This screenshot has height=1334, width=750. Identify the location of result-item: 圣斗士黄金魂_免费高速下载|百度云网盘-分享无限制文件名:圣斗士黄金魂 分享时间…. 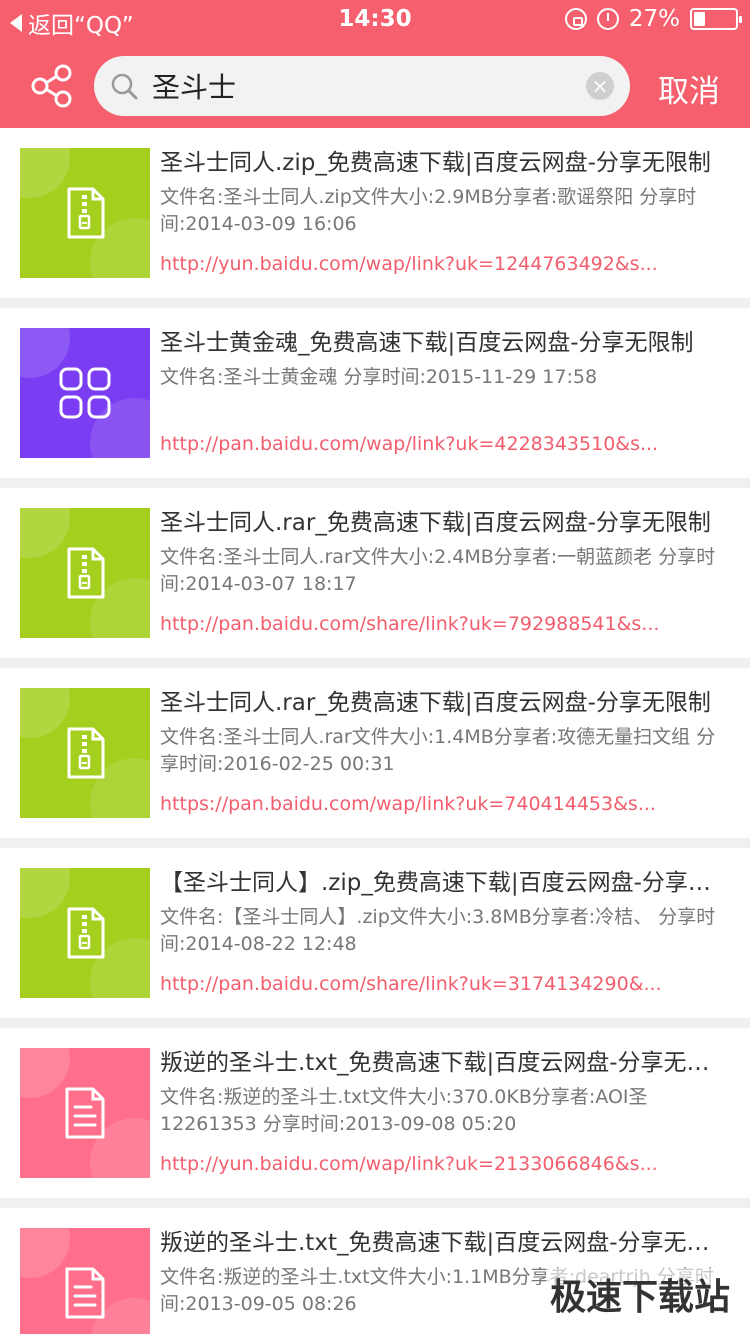
(375, 393).